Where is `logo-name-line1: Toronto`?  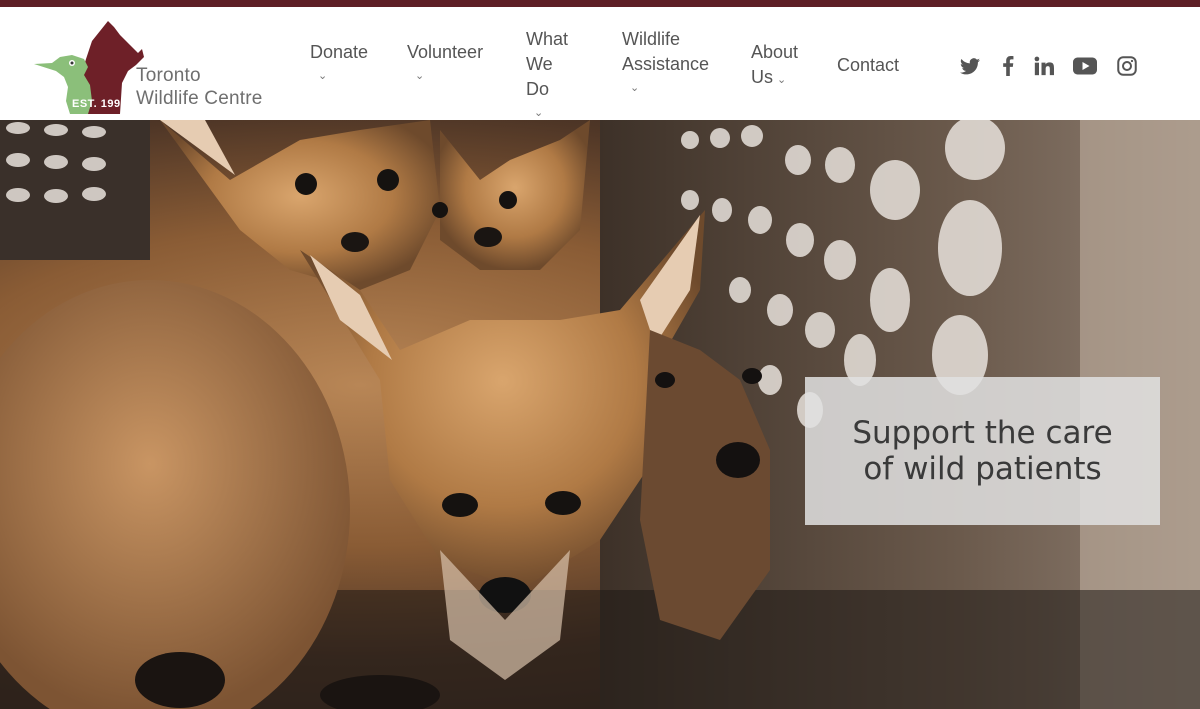
logo-name-line1: Toronto is located at coordinates (168, 75).